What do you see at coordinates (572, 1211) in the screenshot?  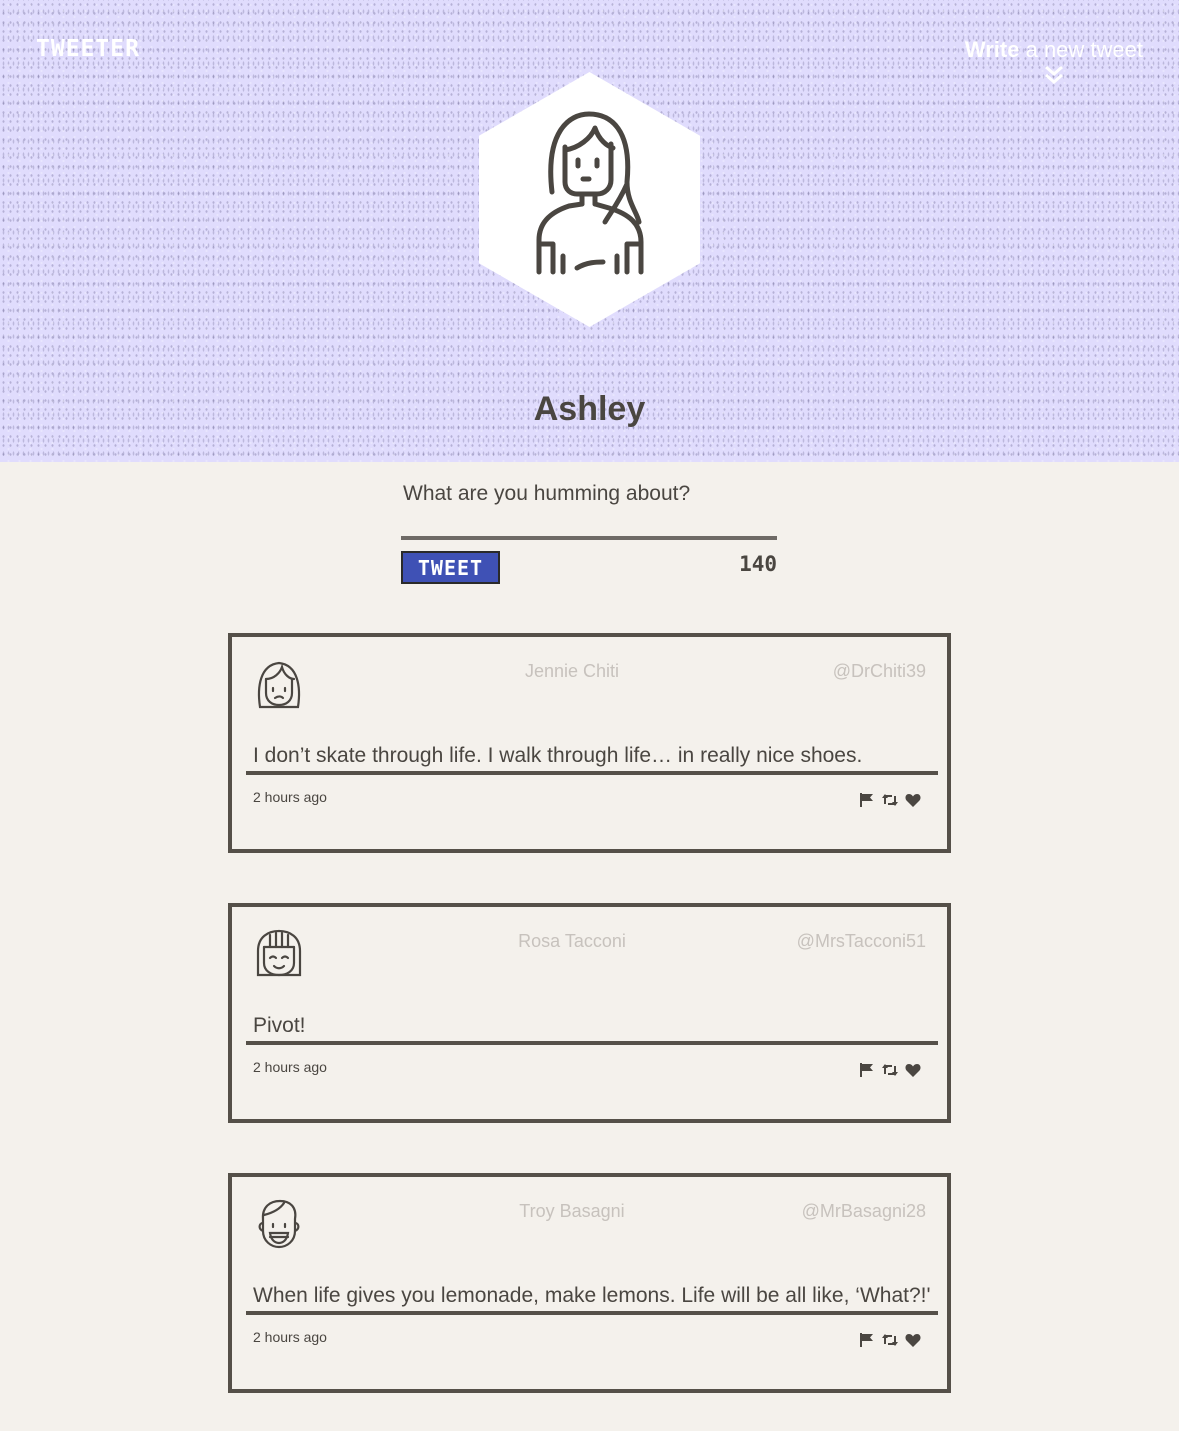 I see `tweet-author-name: Troy Basagni` at bounding box center [572, 1211].